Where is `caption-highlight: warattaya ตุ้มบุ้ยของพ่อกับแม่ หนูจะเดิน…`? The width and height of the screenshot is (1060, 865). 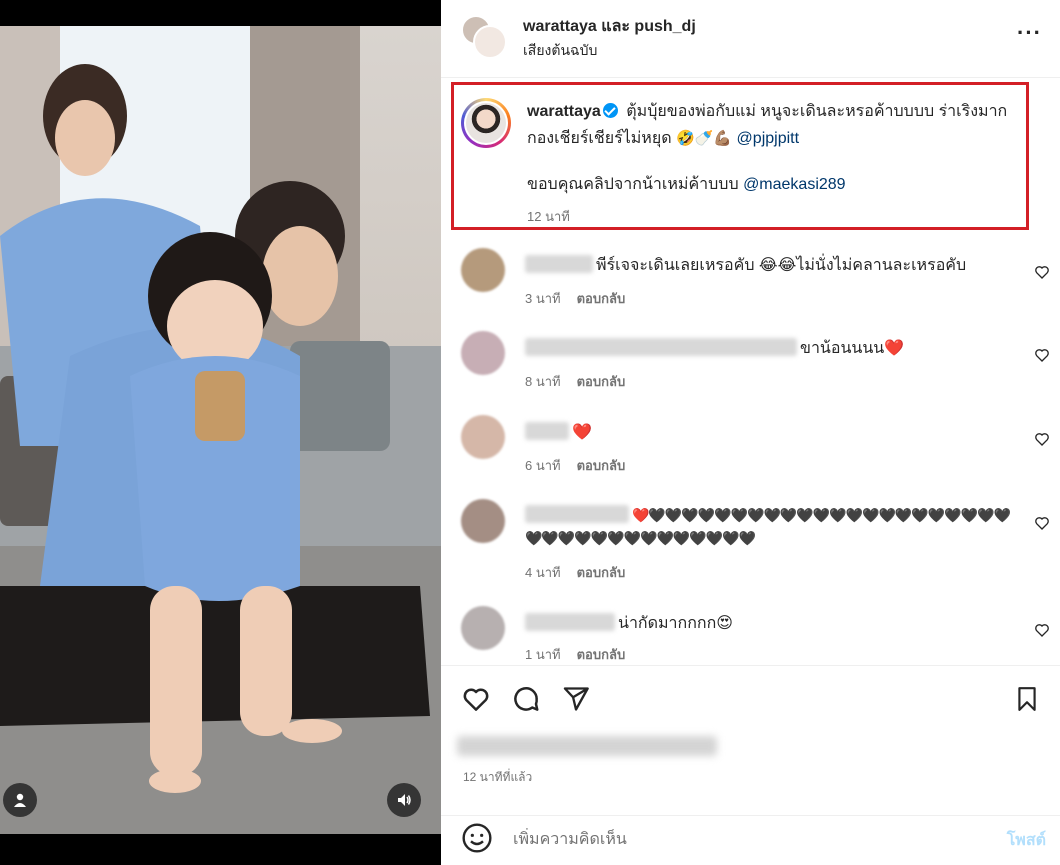 caption-highlight: warattaya ตุ้มบุ้ยของพ่อกับแม่ หนูจะเดิน… is located at coordinates (740, 156).